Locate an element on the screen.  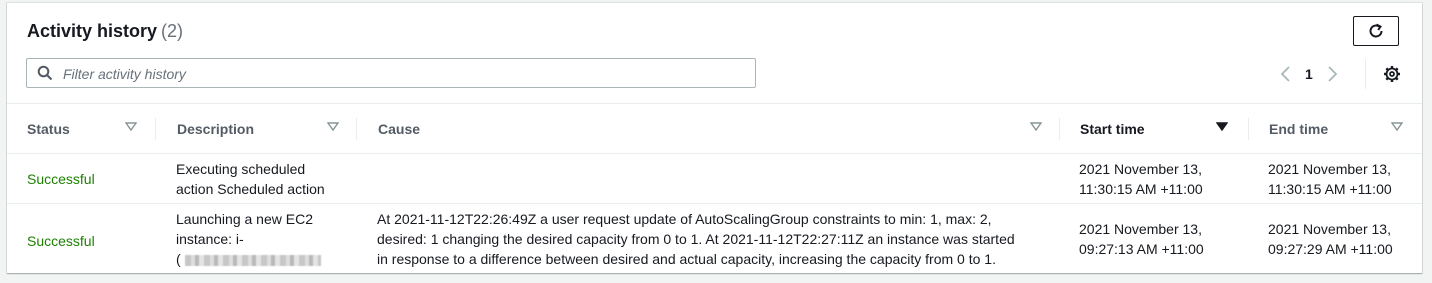
previous-page-button is located at coordinates (1286, 74).